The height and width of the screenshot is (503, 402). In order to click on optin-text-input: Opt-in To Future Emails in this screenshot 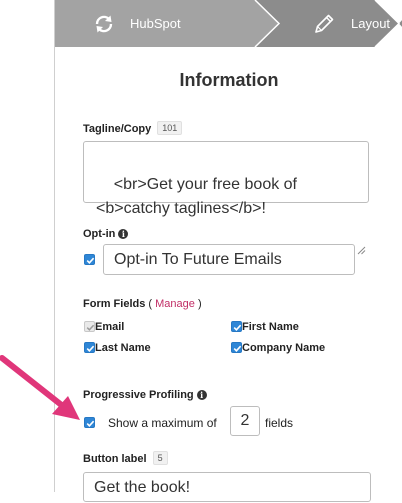, I will do `click(229, 259)`.